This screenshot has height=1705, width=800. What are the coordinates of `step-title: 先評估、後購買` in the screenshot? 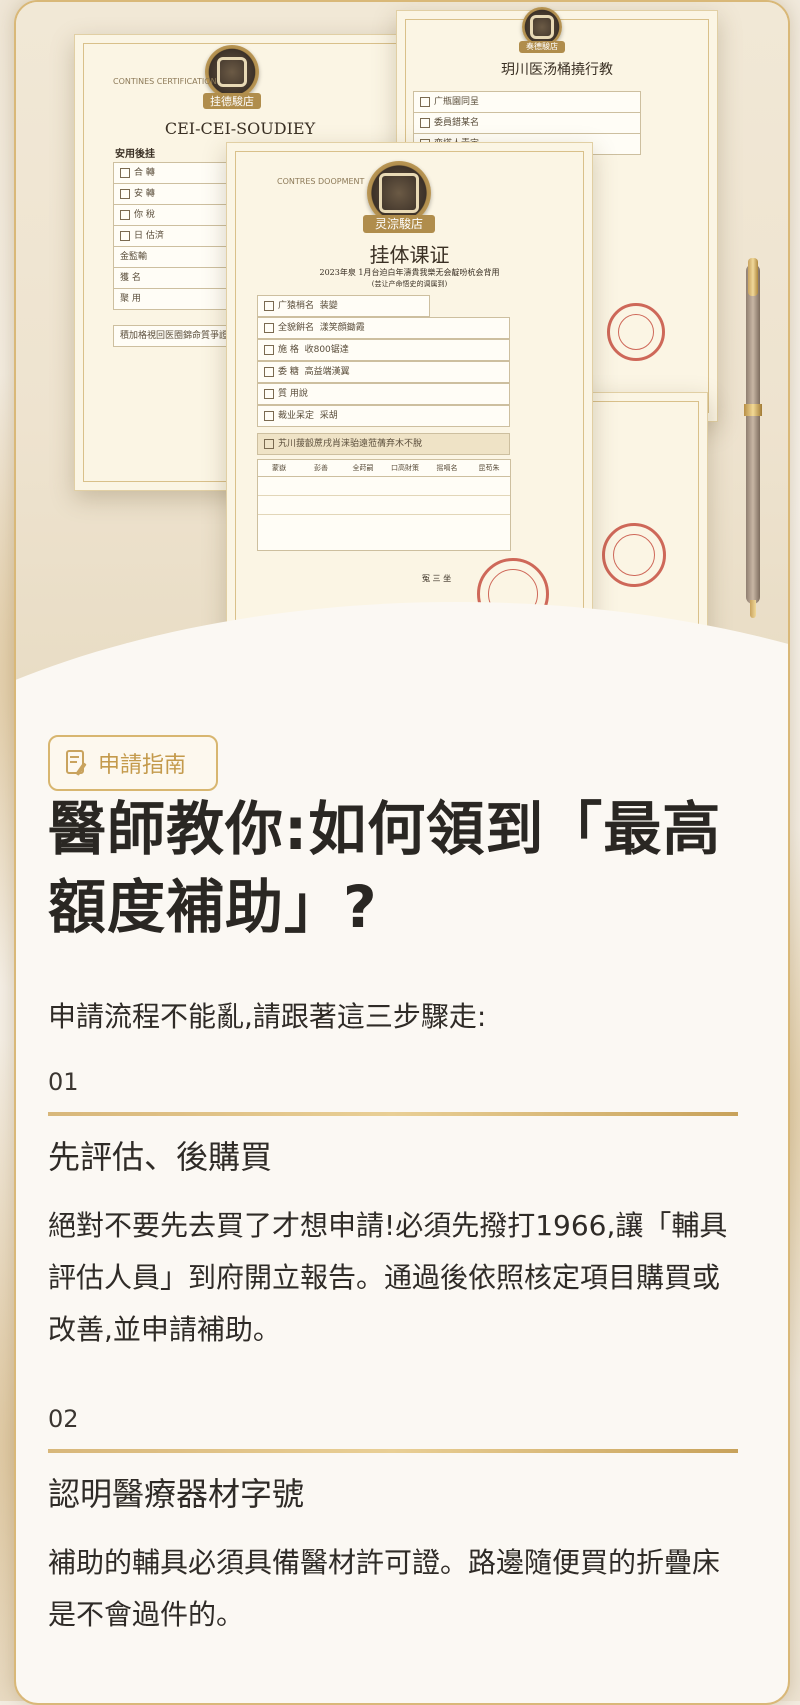 It's located at (160, 1157).